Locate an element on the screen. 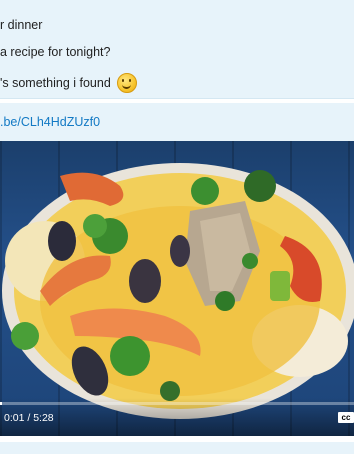 This screenshot has width=354, height=460. progress-bar is located at coordinates (177, 403).